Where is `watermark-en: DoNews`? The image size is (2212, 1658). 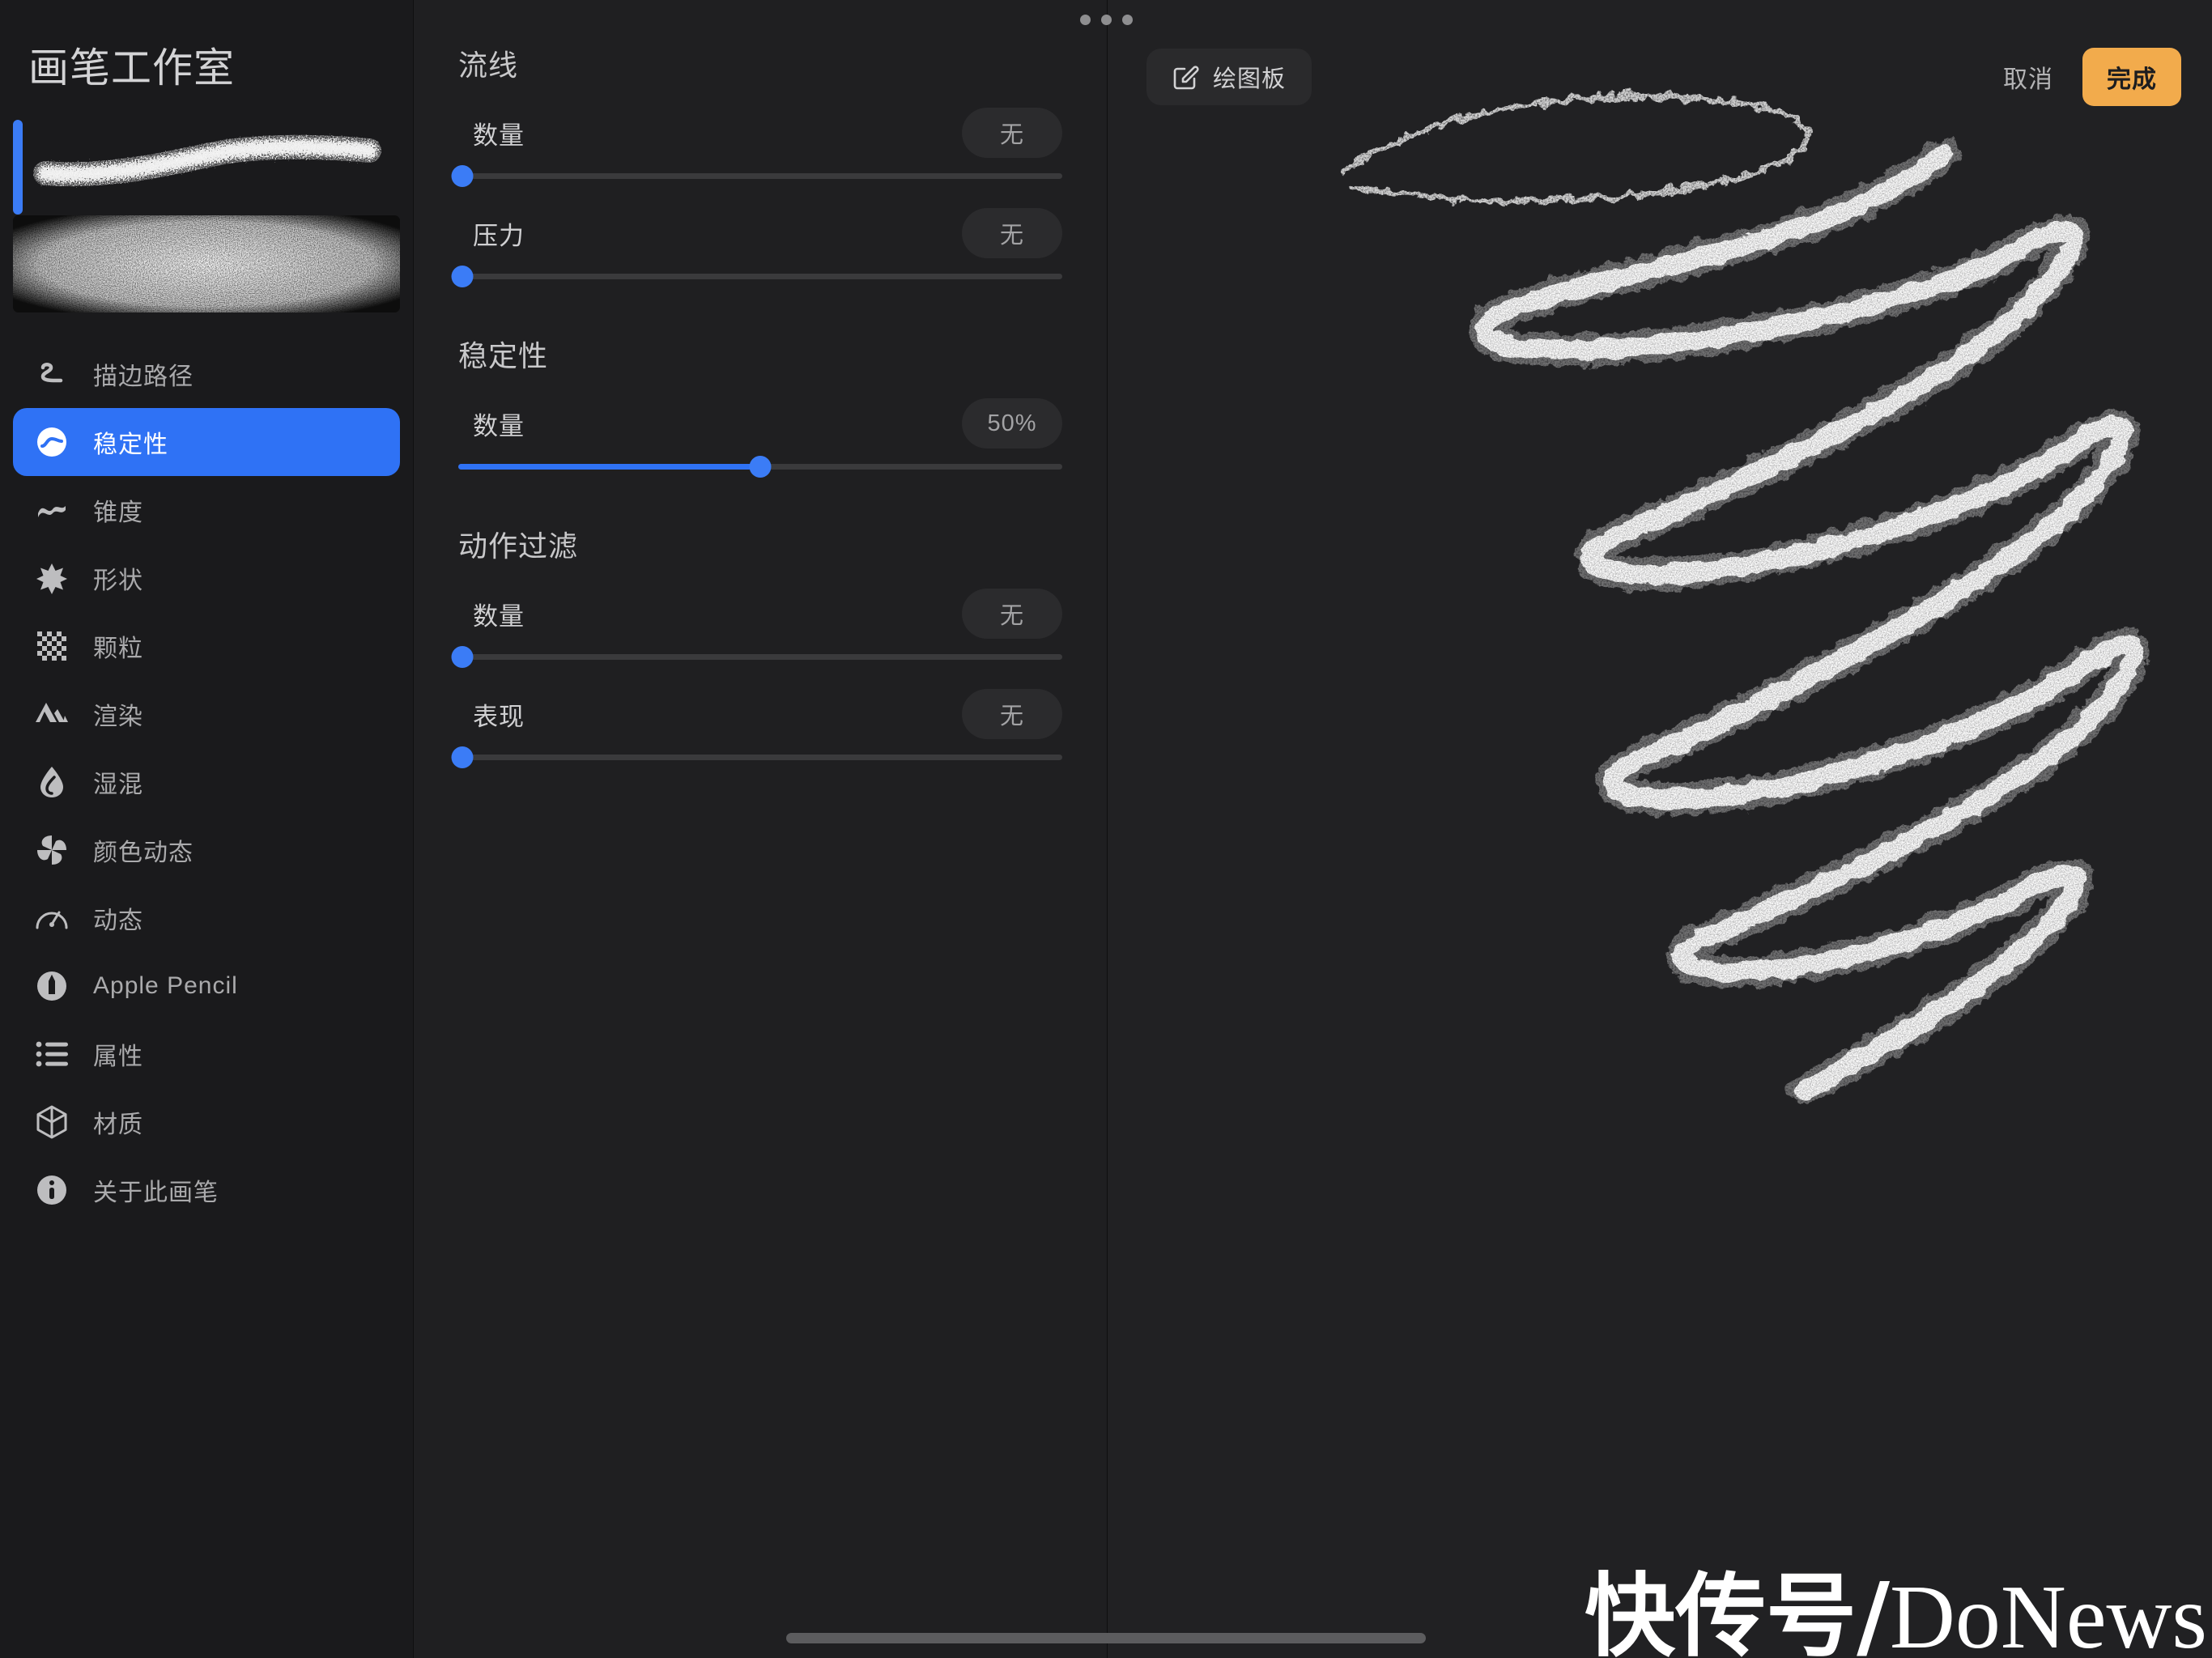
watermark-en: DoNews is located at coordinates (2048, 1612).